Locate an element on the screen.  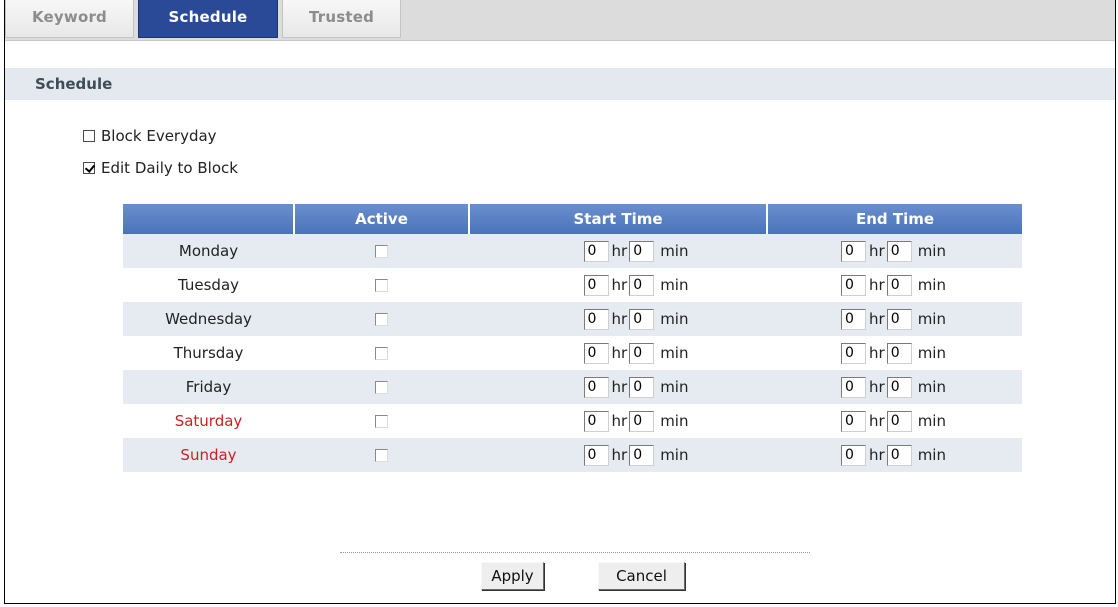
tab-schedule: Schedule is located at coordinates (208, 19).